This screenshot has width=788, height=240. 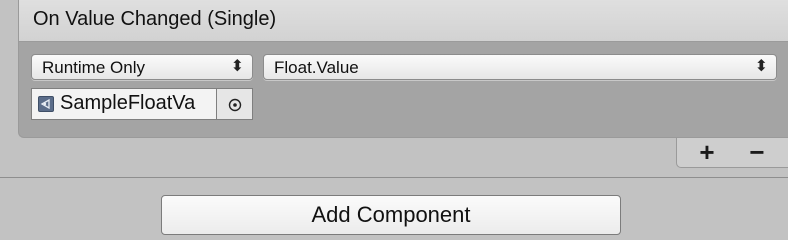 I want to click on section-divider, so click(x=394, y=177).